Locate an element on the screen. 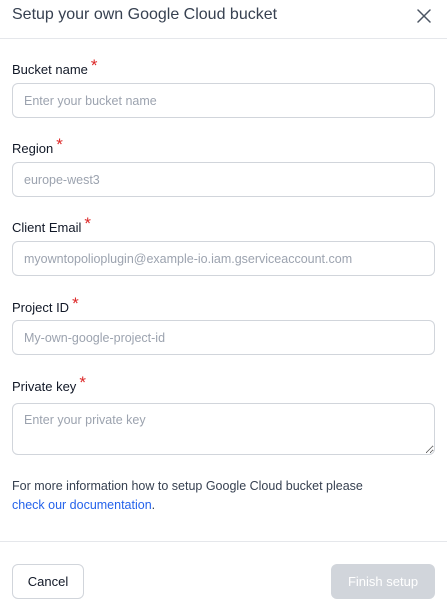 The image size is (447, 609). region-input is located at coordinates (223, 179).